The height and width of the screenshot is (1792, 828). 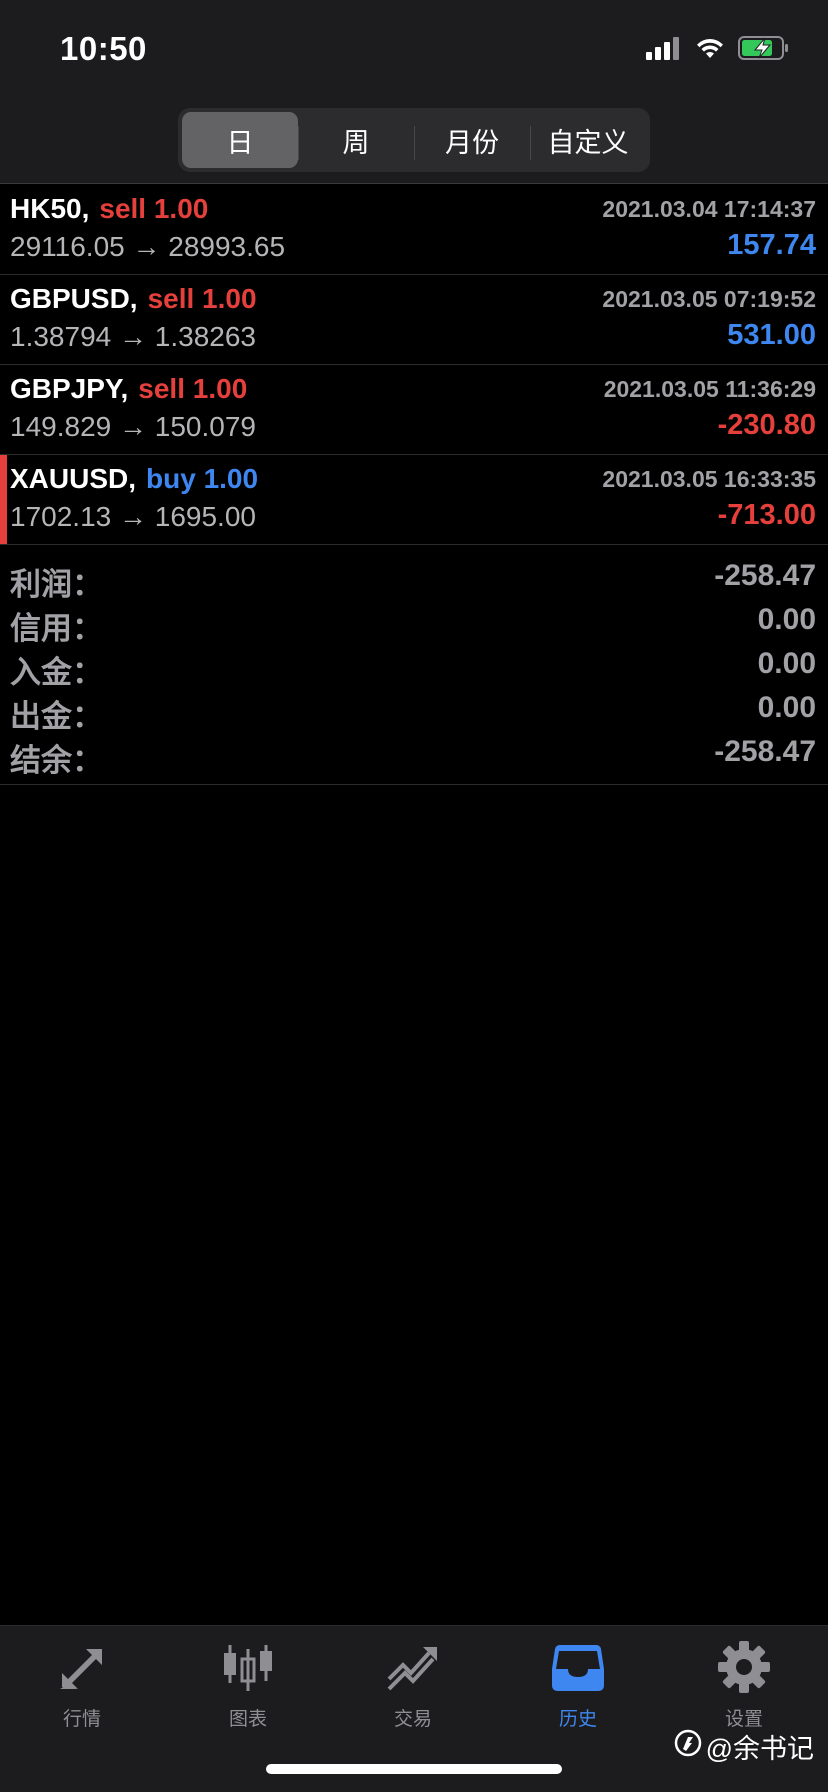 I want to click on summary-label: 信用：, so click(x=56, y=628).